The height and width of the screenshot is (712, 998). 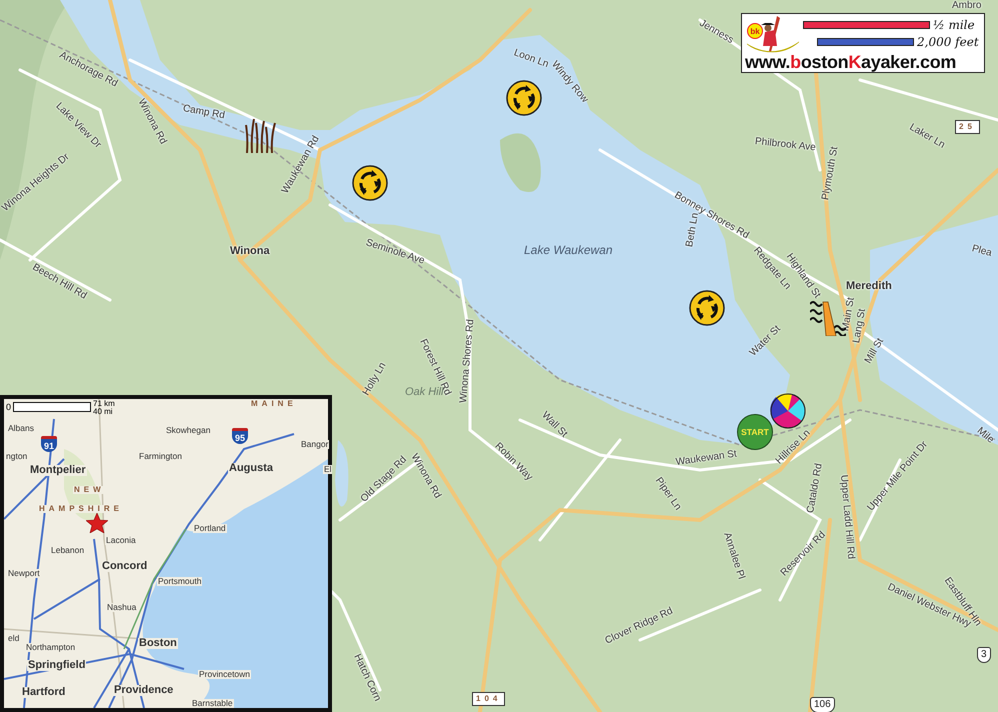 I want to click on place-label: Nashua, so click(x=122, y=607).